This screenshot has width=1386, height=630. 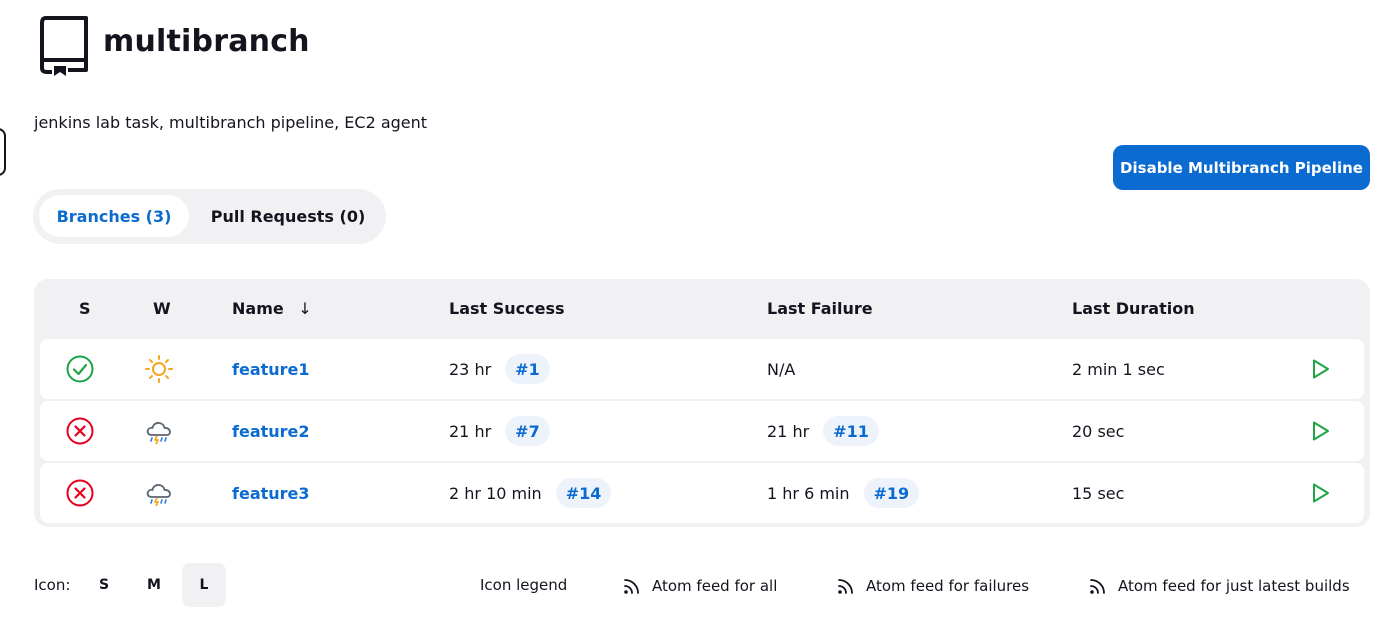 I want to click on branch-name-cell: feature3, so click(x=271, y=493).